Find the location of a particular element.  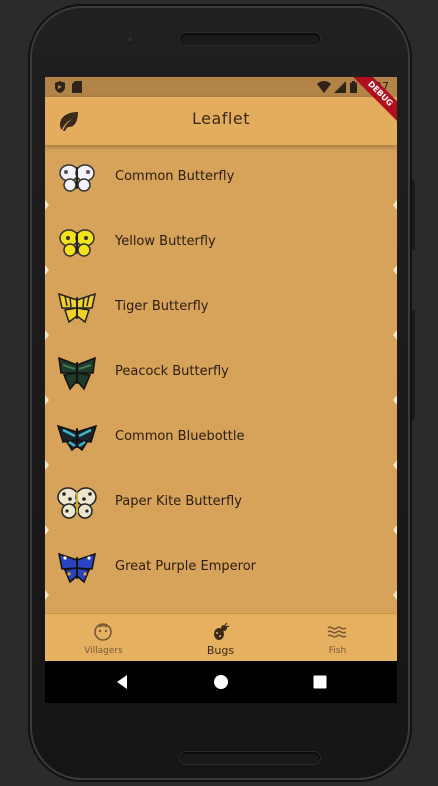

bluebottle-butterfly-icon is located at coordinates (77, 438).